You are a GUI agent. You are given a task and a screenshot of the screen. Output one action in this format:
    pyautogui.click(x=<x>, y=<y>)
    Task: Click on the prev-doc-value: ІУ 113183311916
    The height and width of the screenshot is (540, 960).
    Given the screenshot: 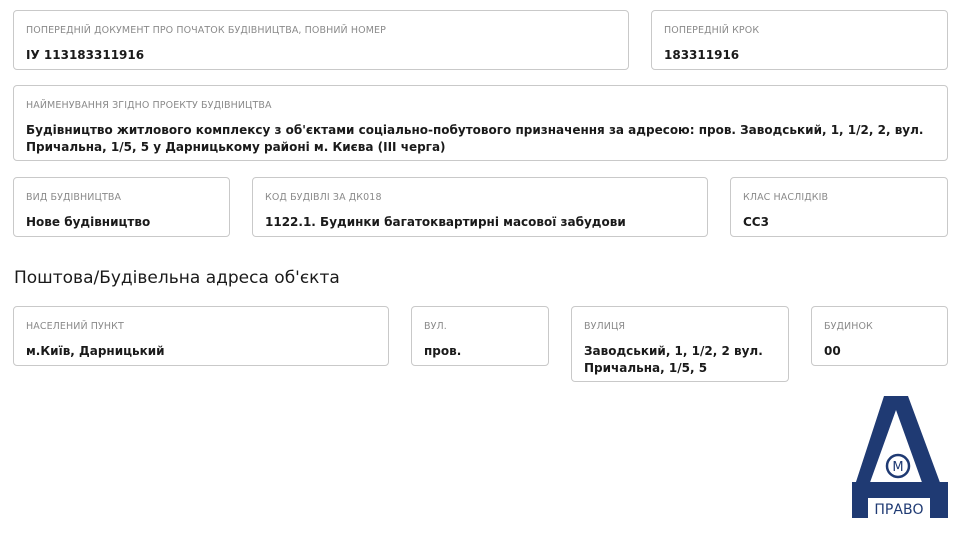 What is the action you would take?
    pyautogui.click(x=85, y=55)
    